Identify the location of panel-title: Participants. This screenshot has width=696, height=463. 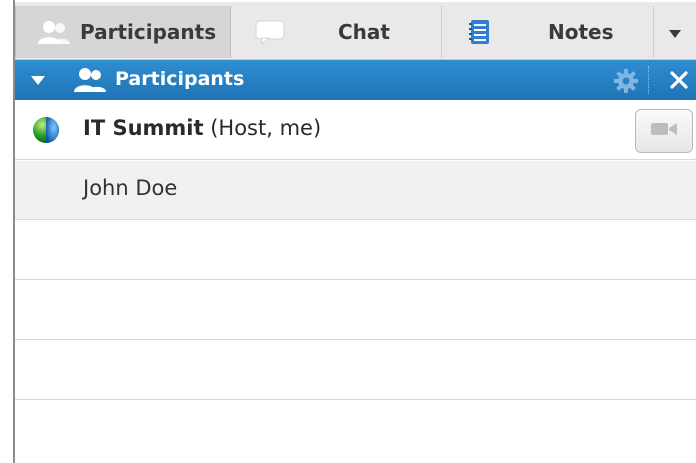
(180, 79).